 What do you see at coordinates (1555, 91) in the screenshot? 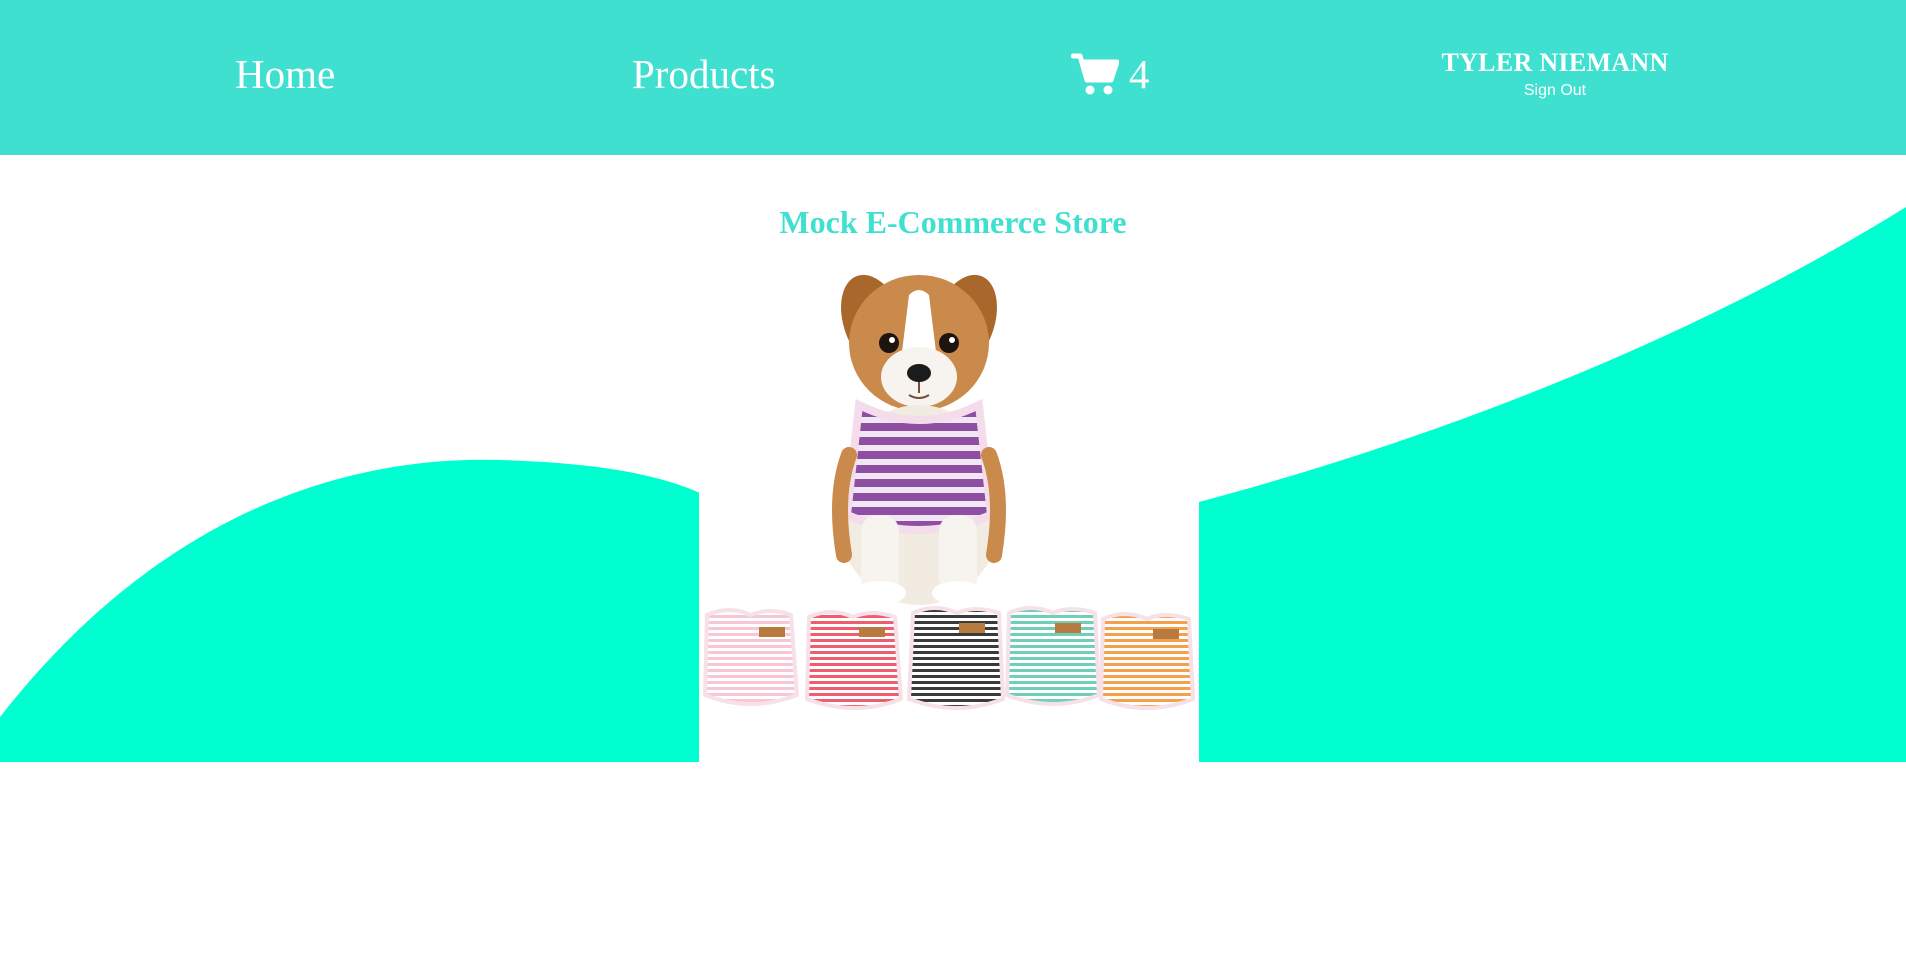
I see `sign-out-link: Sign Out` at bounding box center [1555, 91].